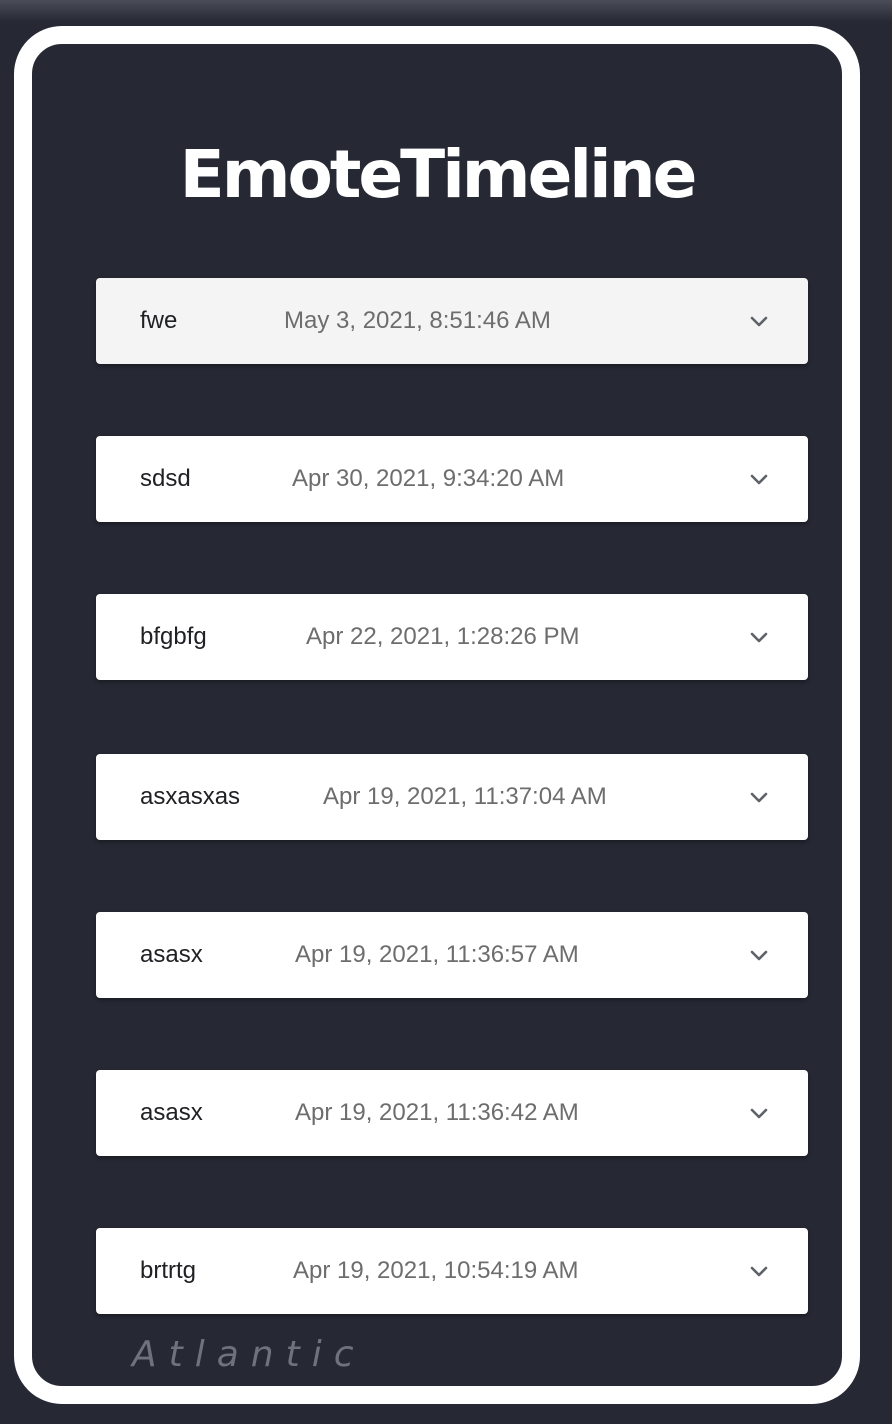 Image resolution: width=892 pixels, height=1424 pixels. Describe the element at coordinates (249, 1354) in the screenshot. I see `map-label-atlantic: Atlantic` at that location.